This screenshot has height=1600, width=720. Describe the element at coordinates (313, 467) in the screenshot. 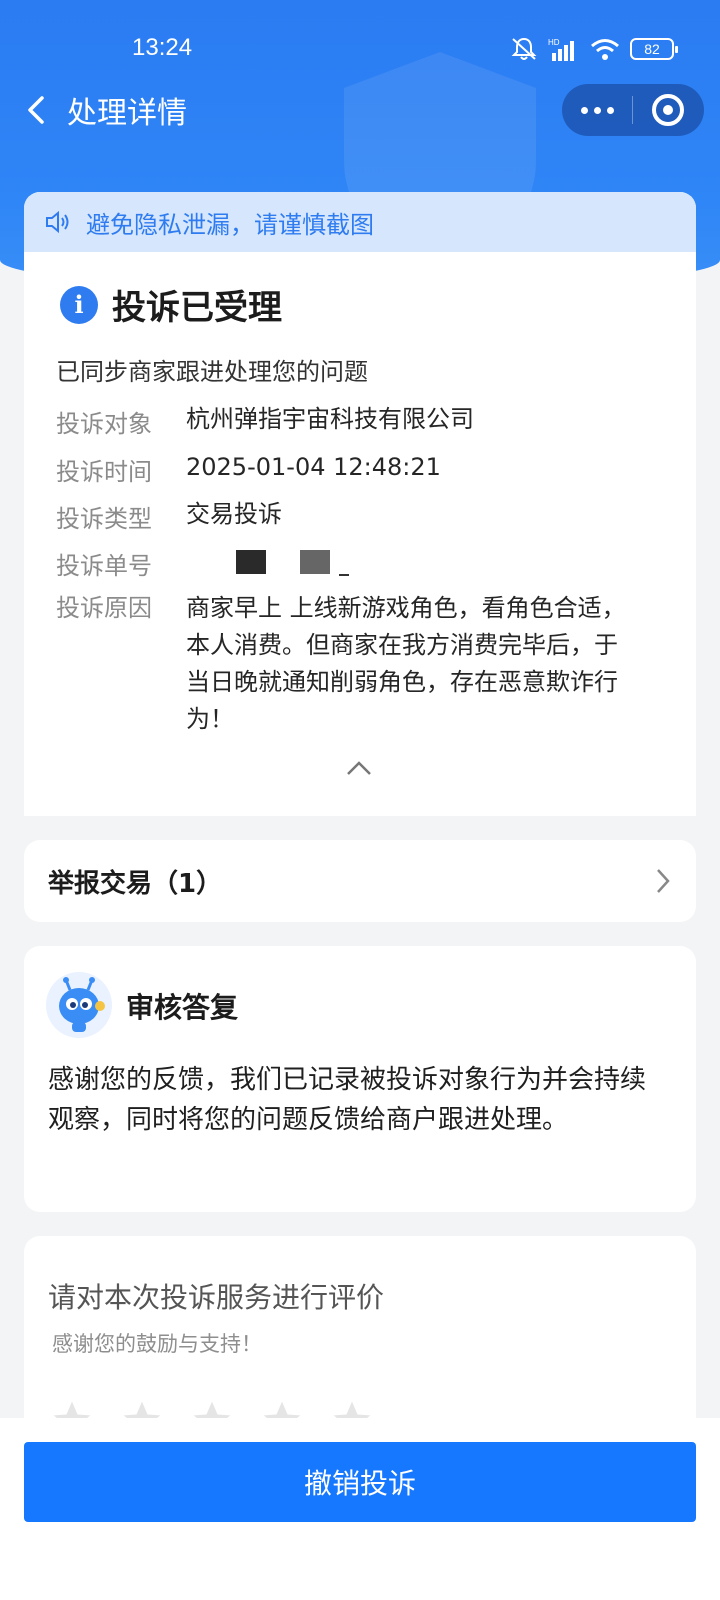

I see `detail-value: 2025-01-04 12:48:21` at that location.